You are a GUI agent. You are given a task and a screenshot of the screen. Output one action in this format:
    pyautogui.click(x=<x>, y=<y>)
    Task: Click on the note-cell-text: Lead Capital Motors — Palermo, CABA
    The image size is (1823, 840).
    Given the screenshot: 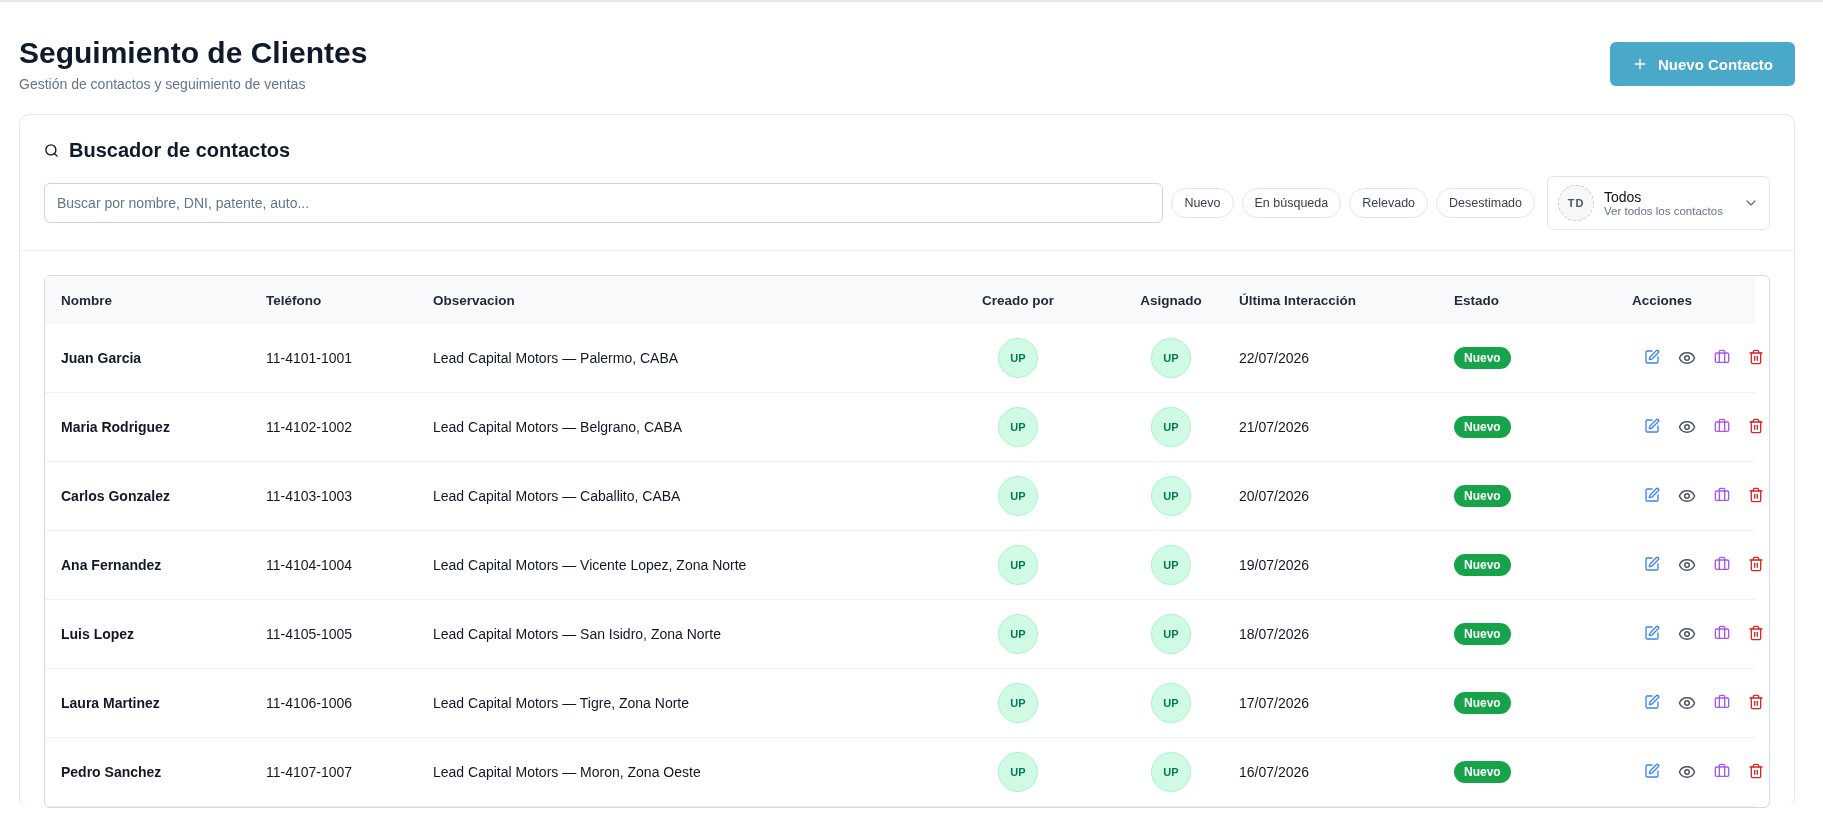 What is the action you would take?
    pyautogui.click(x=556, y=358)
    